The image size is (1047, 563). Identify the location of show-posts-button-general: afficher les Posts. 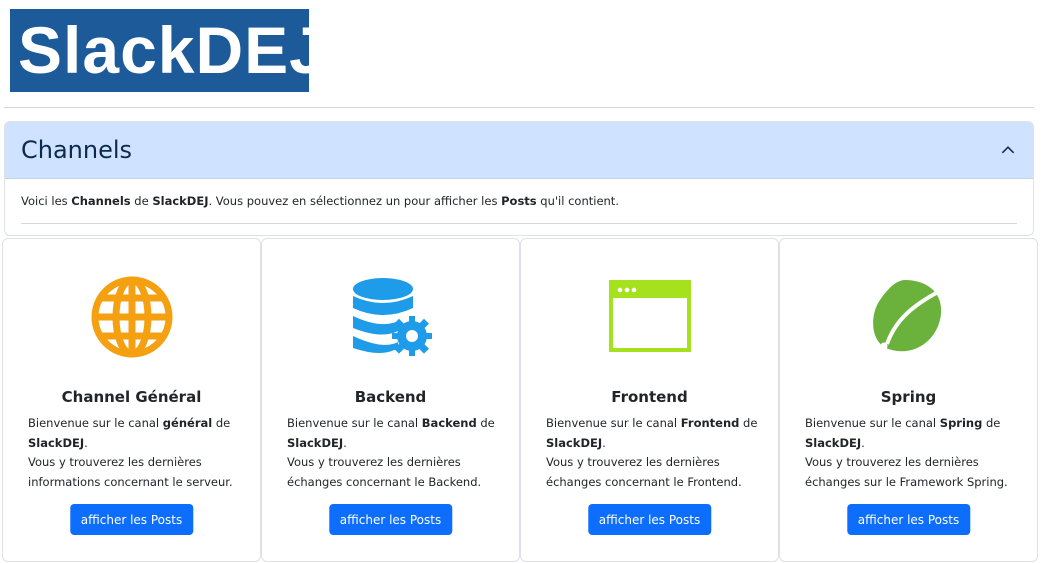
(131, 519).